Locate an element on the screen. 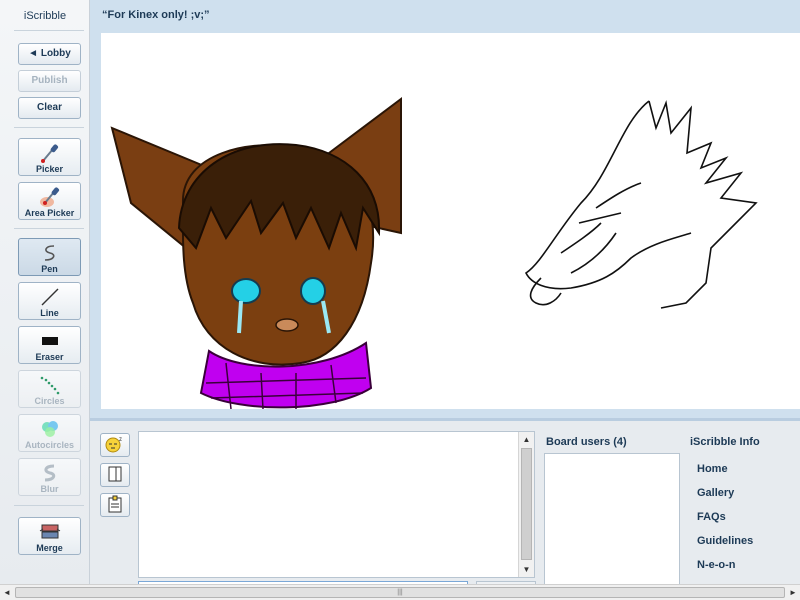 The width and height of the screenshot is (800, 600). blur-tool-button: Blur is located at coordinates (49, 477).